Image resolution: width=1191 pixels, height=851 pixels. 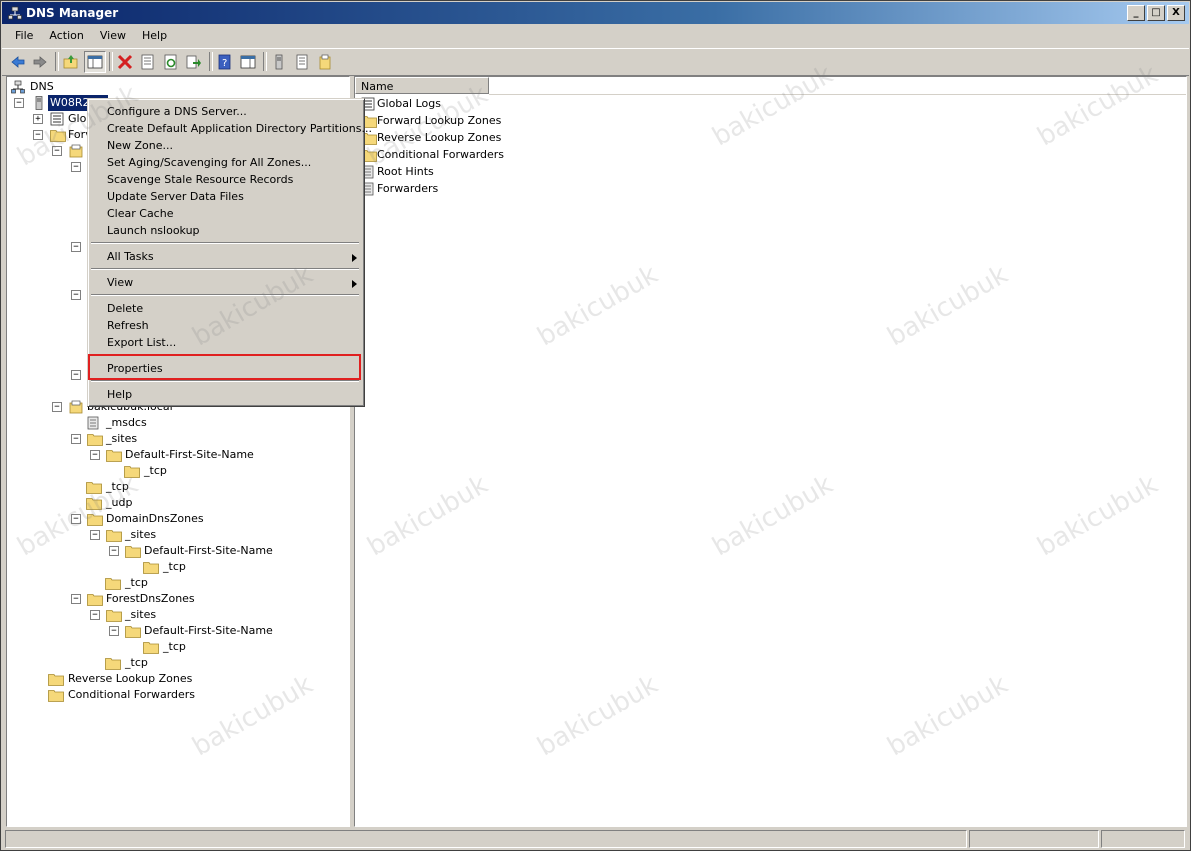 What do you see at coordinates (21, 36) in the screenshot?
I see `menu-file: File` at bounding box center [21, 36].